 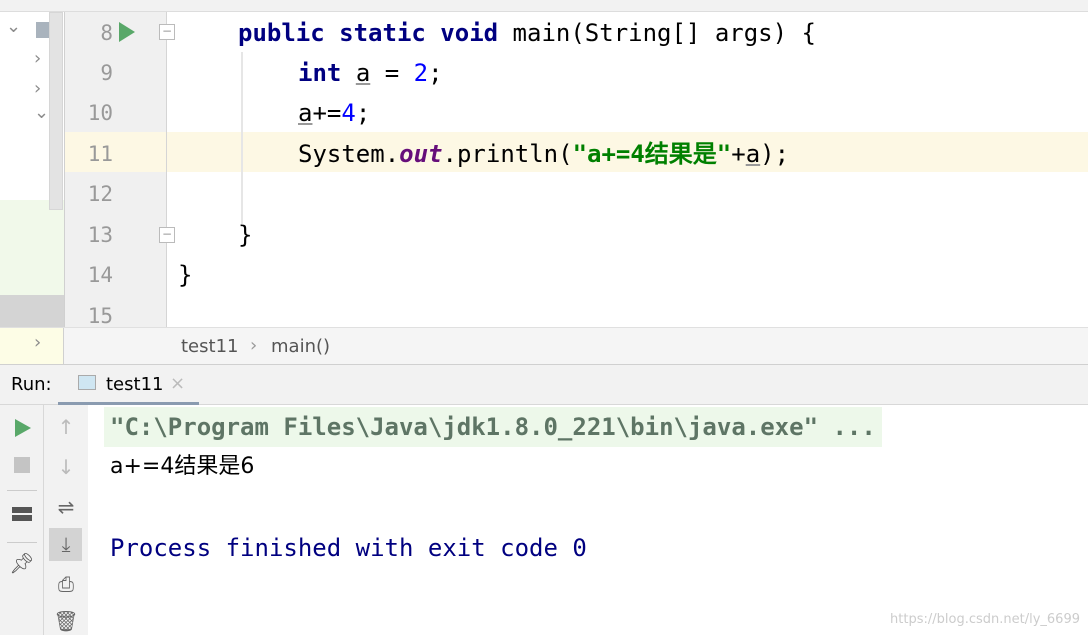 I want to click on changed-highlight, so click(x=32, y=247).